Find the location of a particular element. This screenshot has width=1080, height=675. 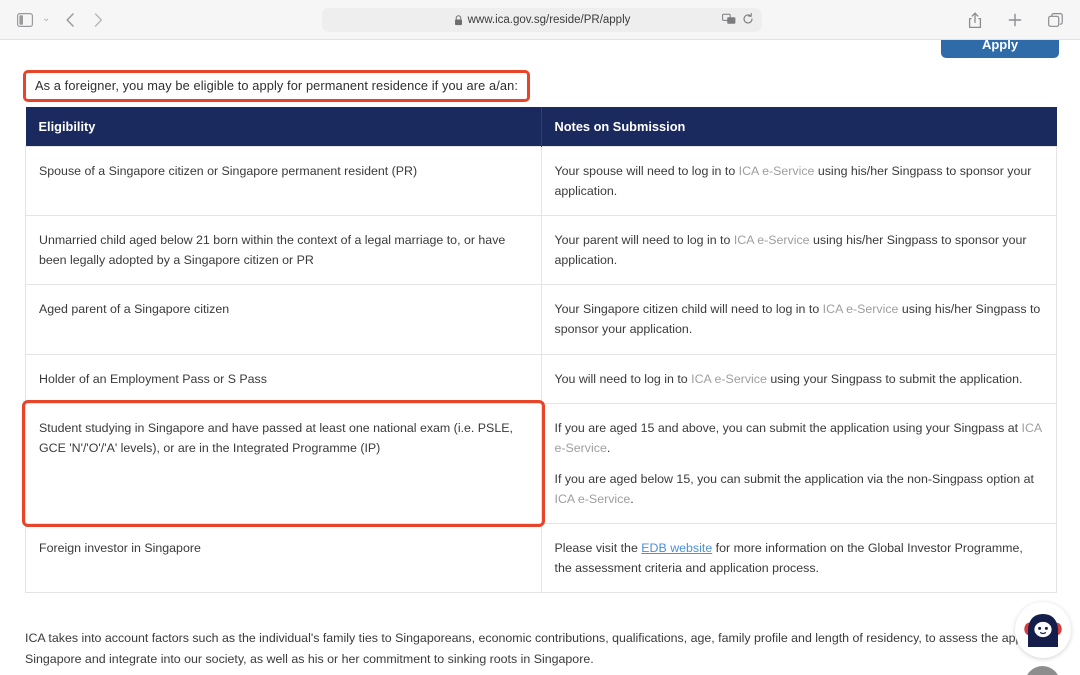

address-bar-wrapper: www.ica.gov.sg/reside/PR/apply is located at coordinates (542, 20).